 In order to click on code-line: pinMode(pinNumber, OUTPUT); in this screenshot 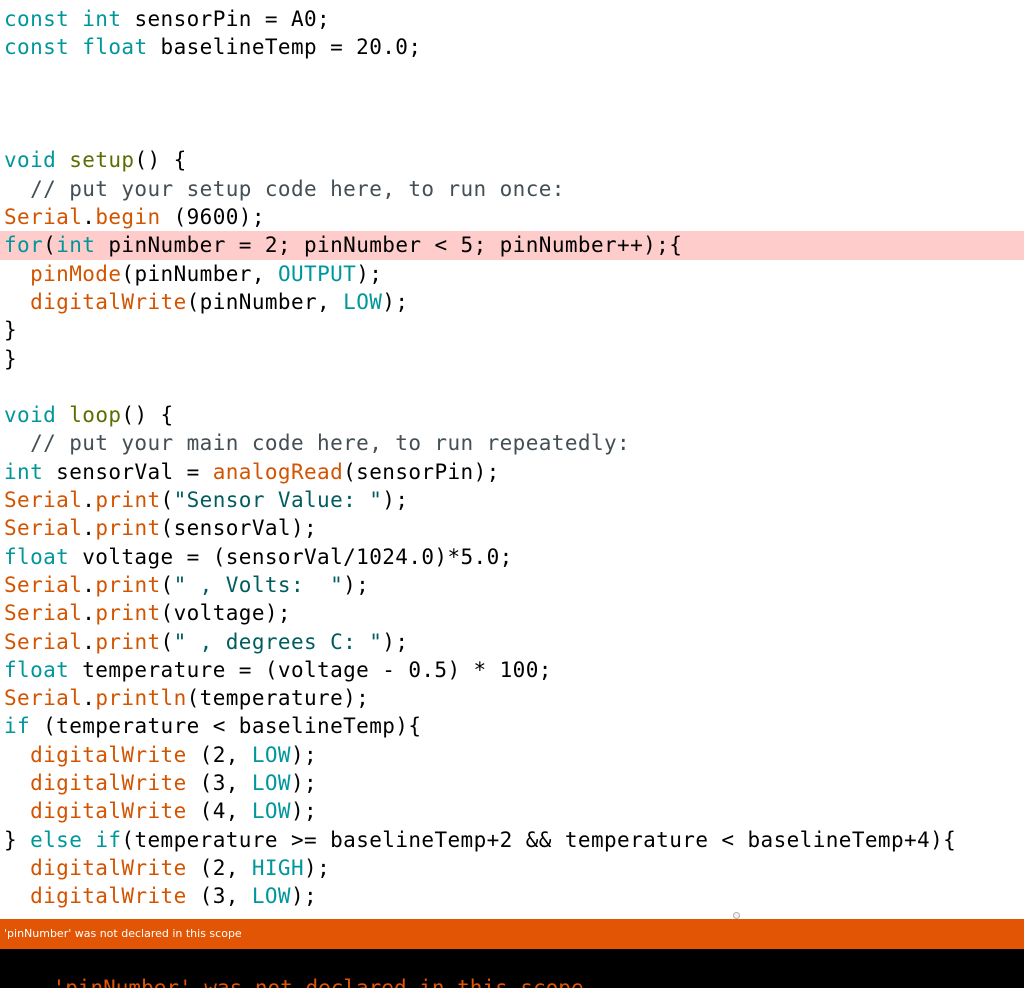, I will do `click(512, 274)`.